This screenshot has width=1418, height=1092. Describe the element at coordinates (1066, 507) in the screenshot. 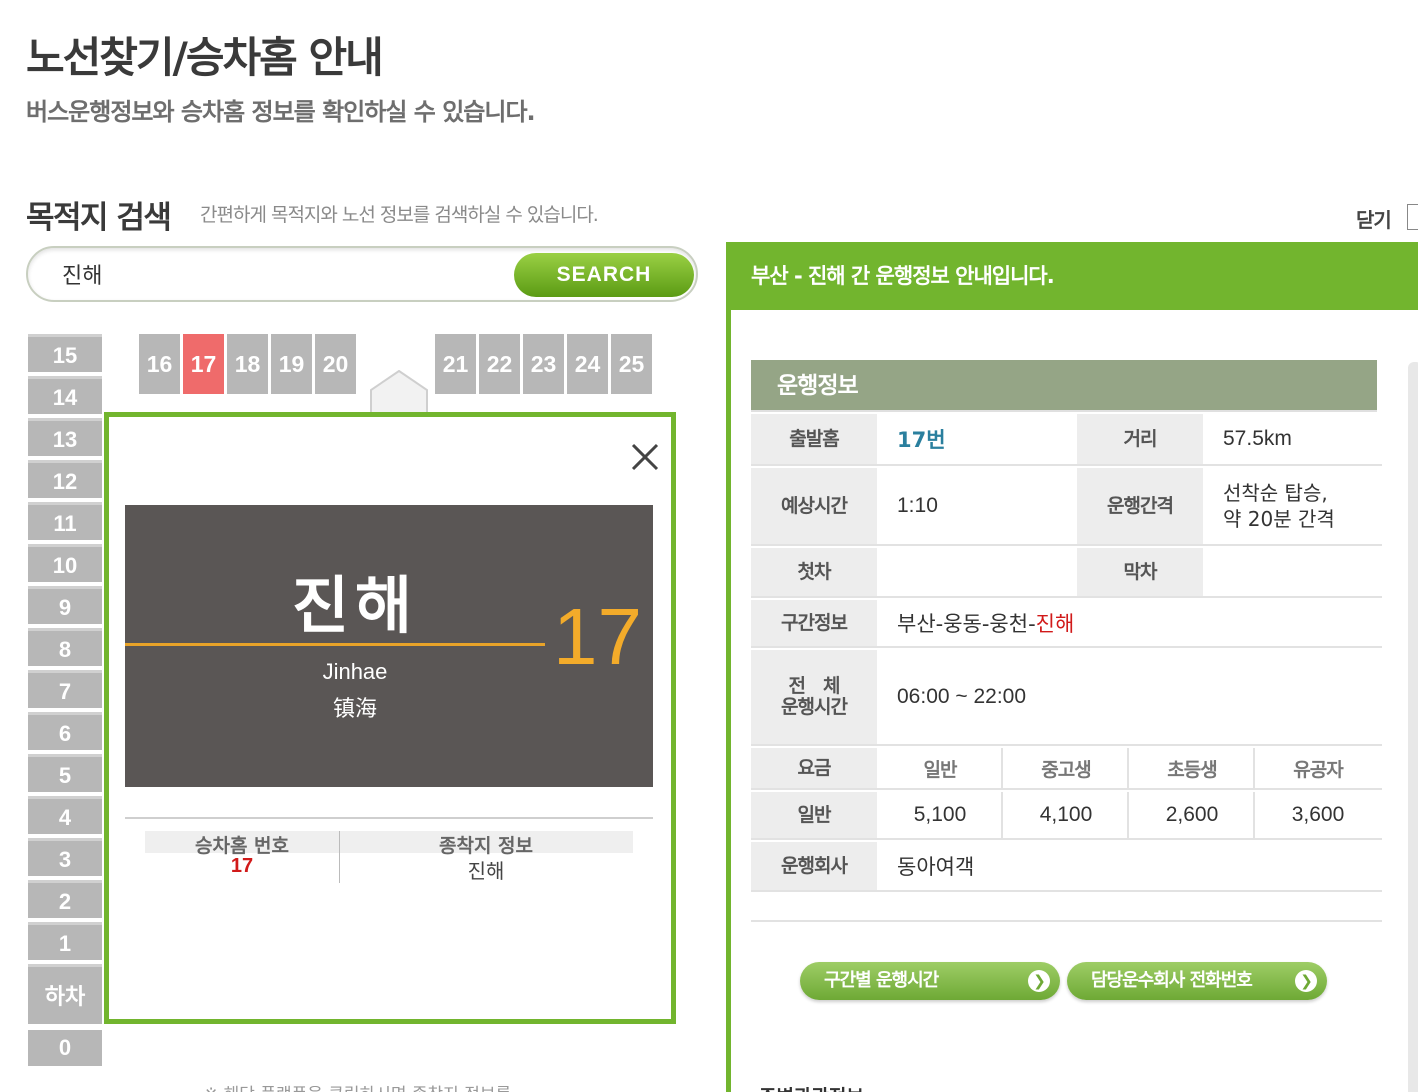

I see `info-row-duration: 예상시간 1:10 운행간격 선착순 탑승, 약 20분 간격` at that location.